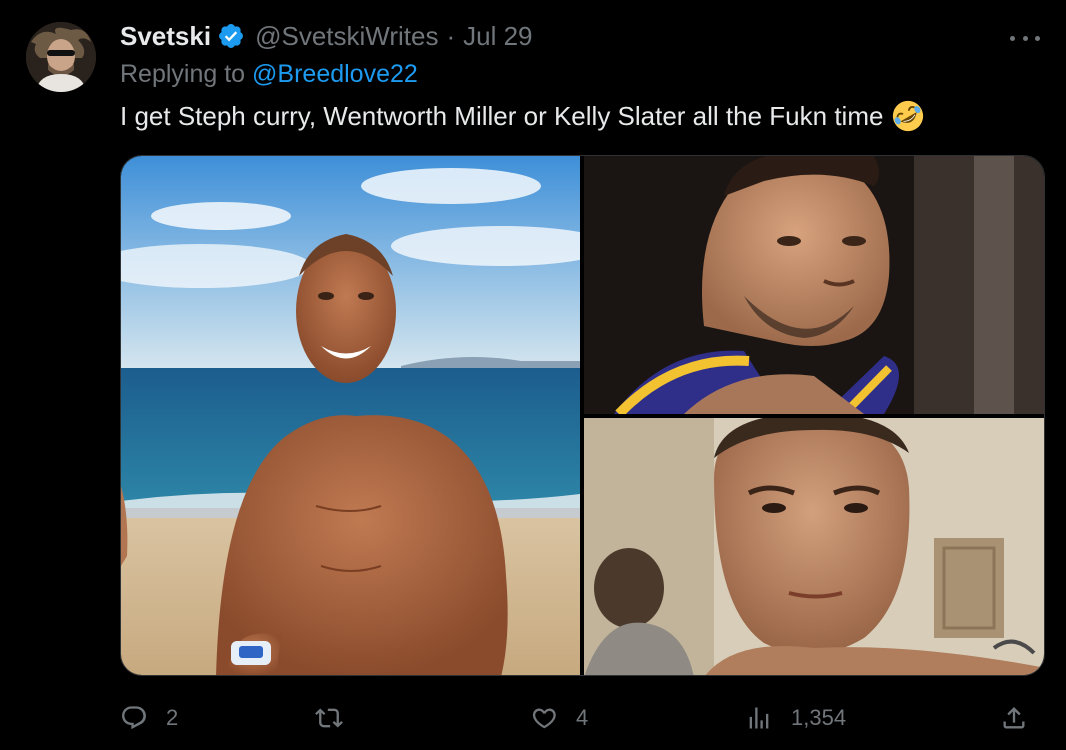 The image size is (1066, 750). I want to click on basketball-player-closeup-photo, so click(814, 285).